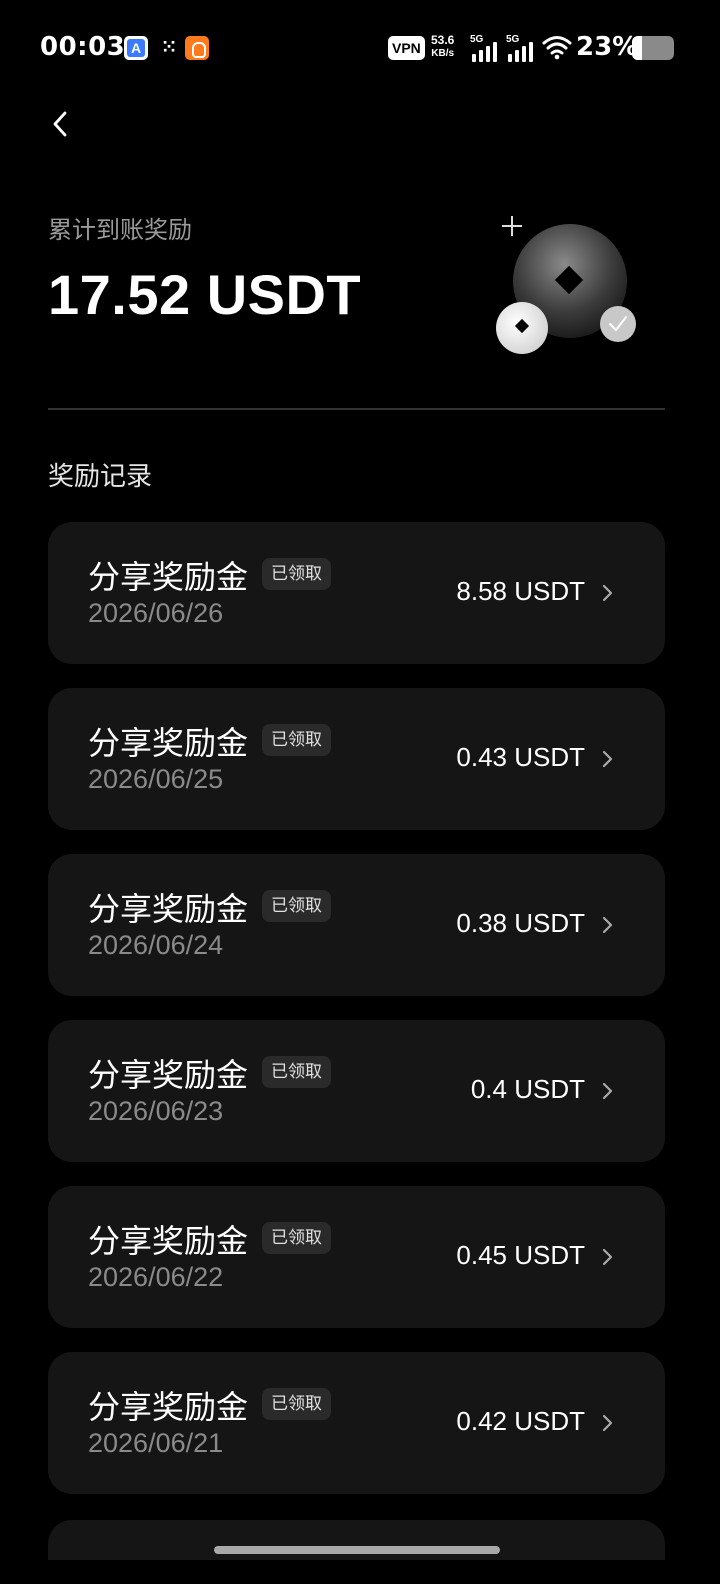 This screenshot has height=1584, width=720. Describe the element at coordinates (156, 1277) in the screenshot. I see `record-date: 2026/06/22` at that location.